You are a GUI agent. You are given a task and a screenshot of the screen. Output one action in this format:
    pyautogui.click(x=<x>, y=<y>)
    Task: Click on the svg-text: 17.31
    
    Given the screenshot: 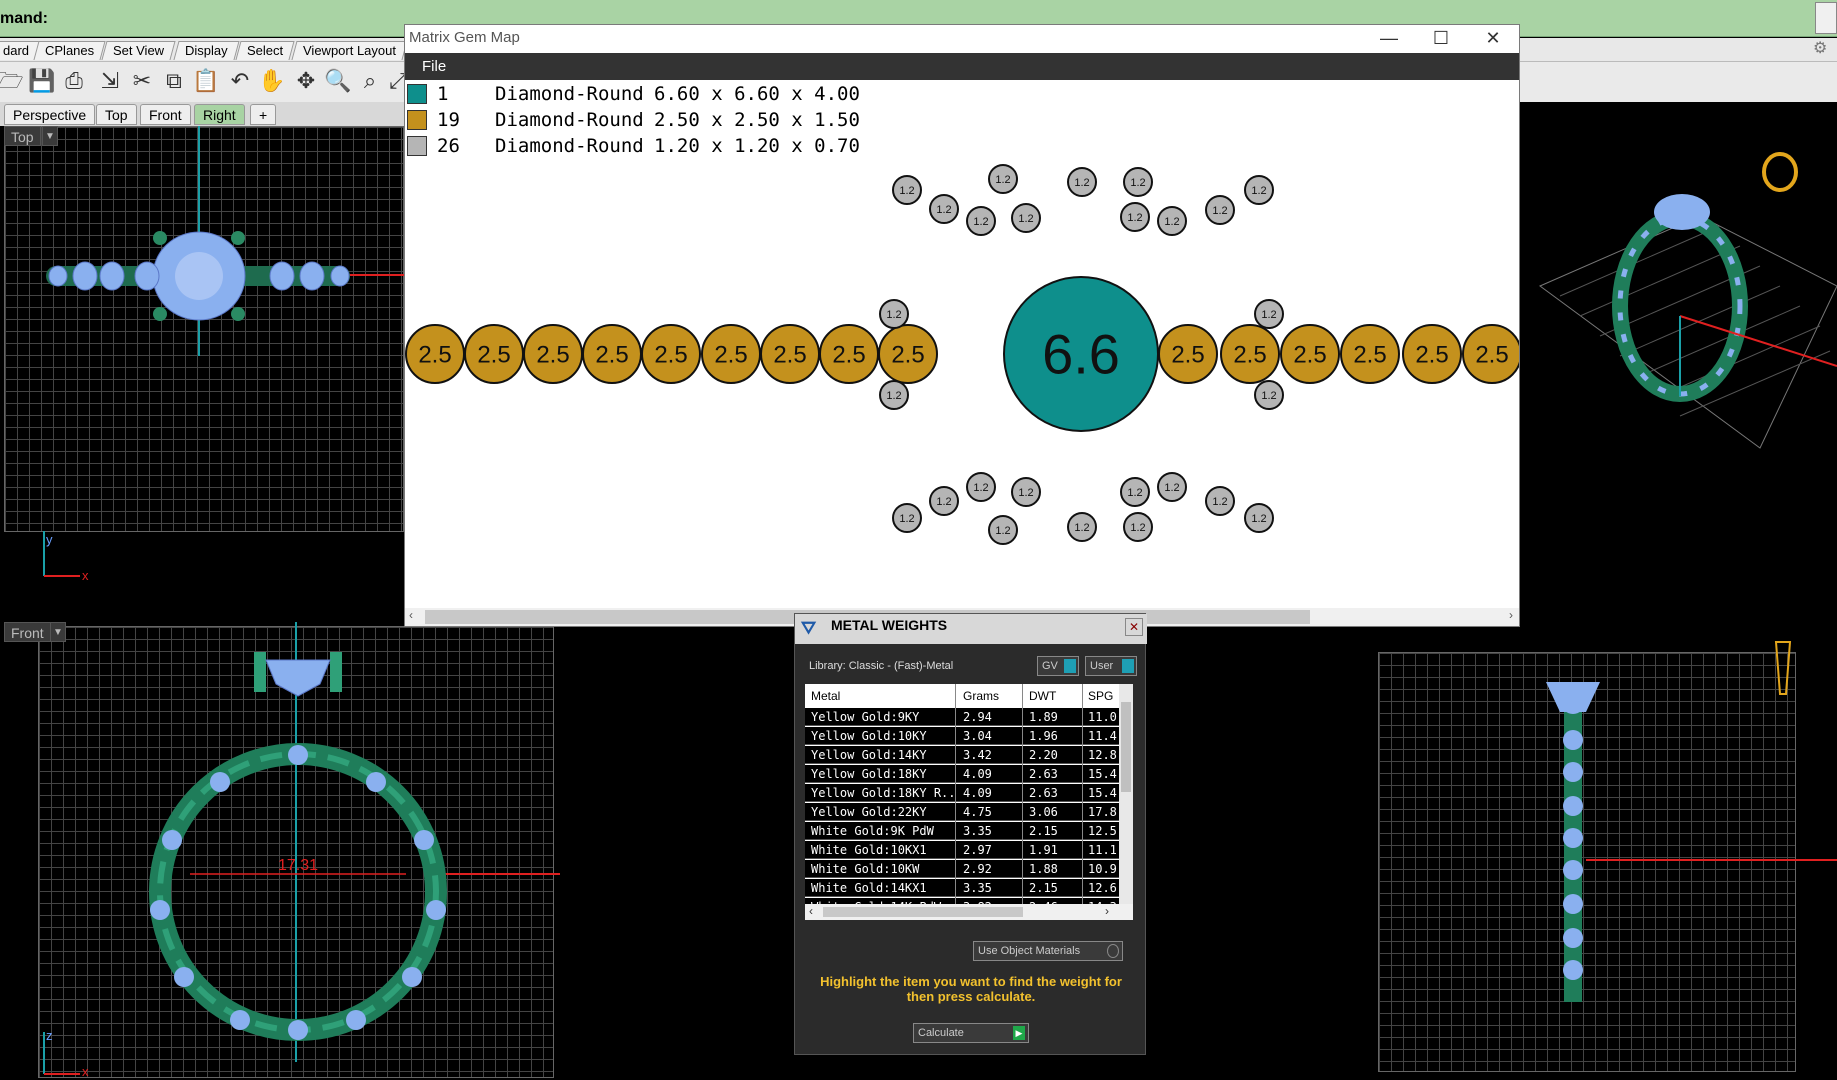 What is the action you would take?
    pyautogui.click(x=298, y=865)
    